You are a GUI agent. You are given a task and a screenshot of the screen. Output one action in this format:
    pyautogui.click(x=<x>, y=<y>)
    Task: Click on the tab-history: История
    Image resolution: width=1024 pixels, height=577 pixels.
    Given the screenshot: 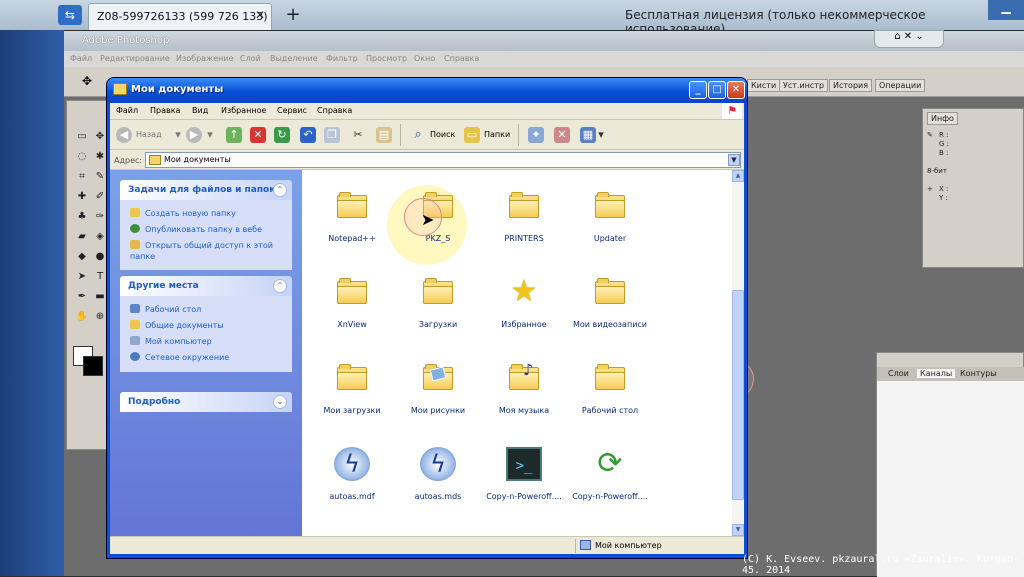 What is the action you would take?
    pyautogui.click(x=851, y=85)
    